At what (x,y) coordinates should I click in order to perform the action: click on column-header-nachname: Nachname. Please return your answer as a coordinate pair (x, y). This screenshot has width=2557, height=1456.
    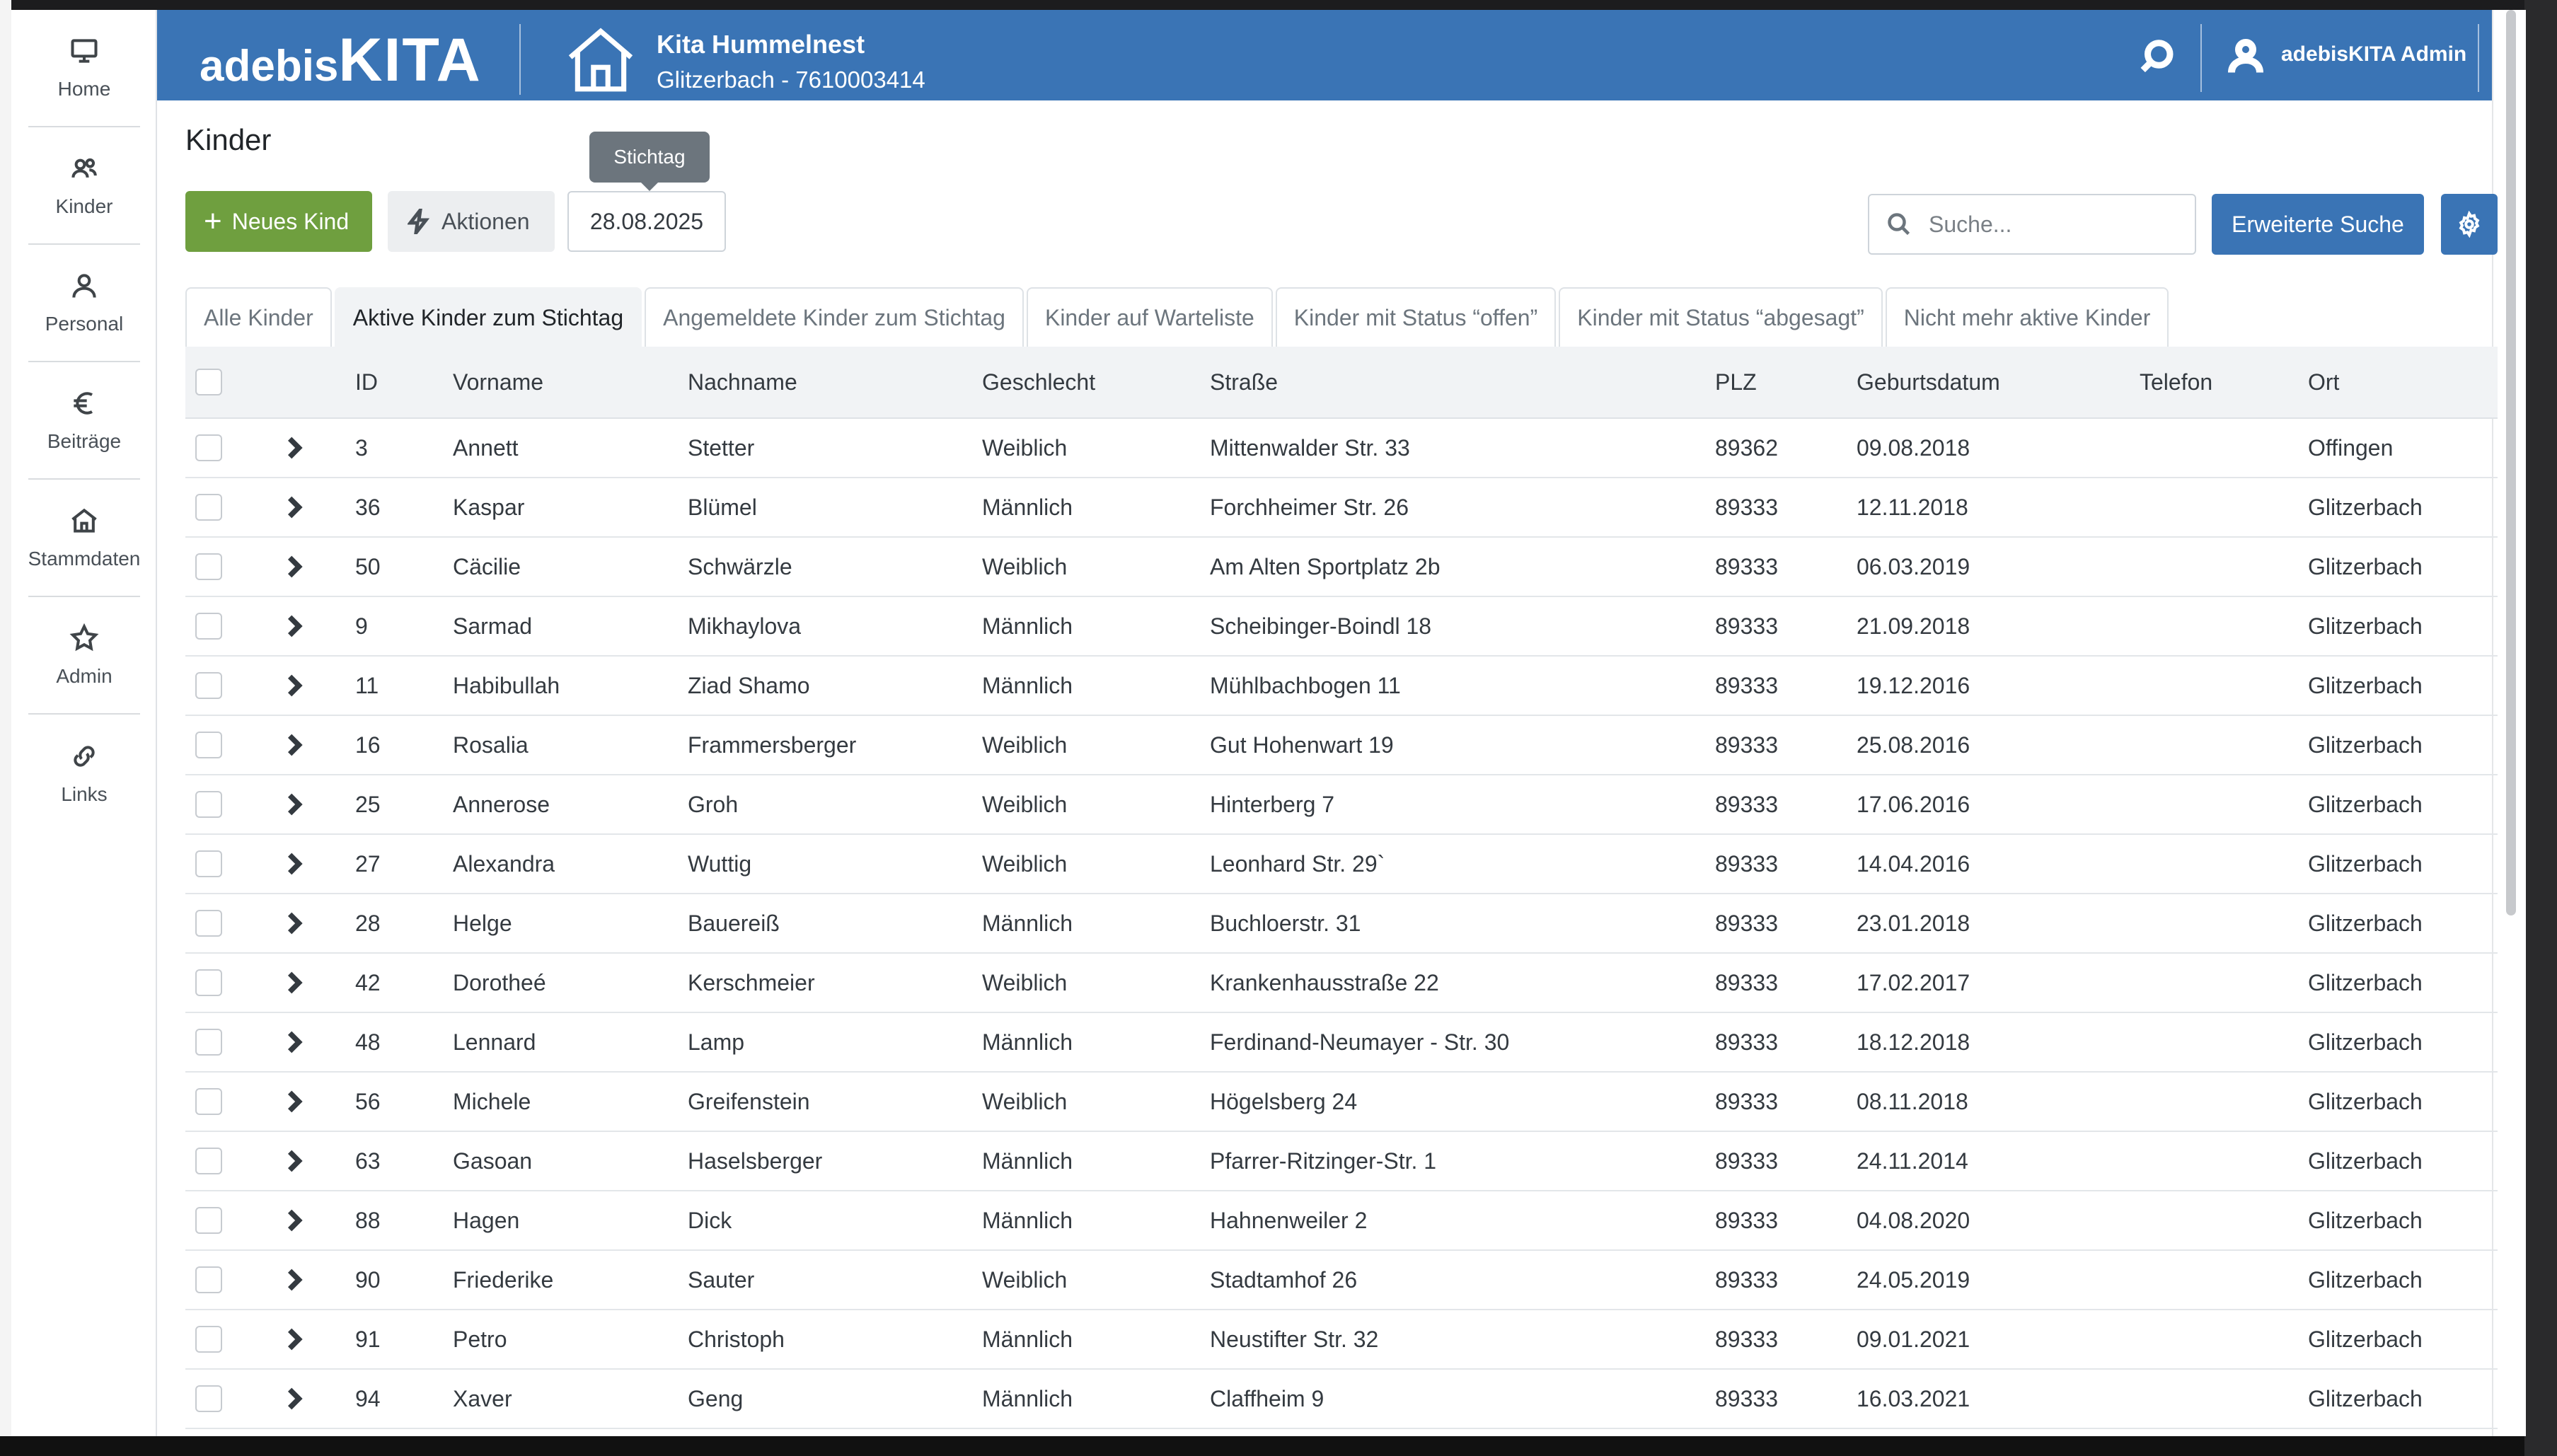
    Looking at the image, I should click on (742, 382).